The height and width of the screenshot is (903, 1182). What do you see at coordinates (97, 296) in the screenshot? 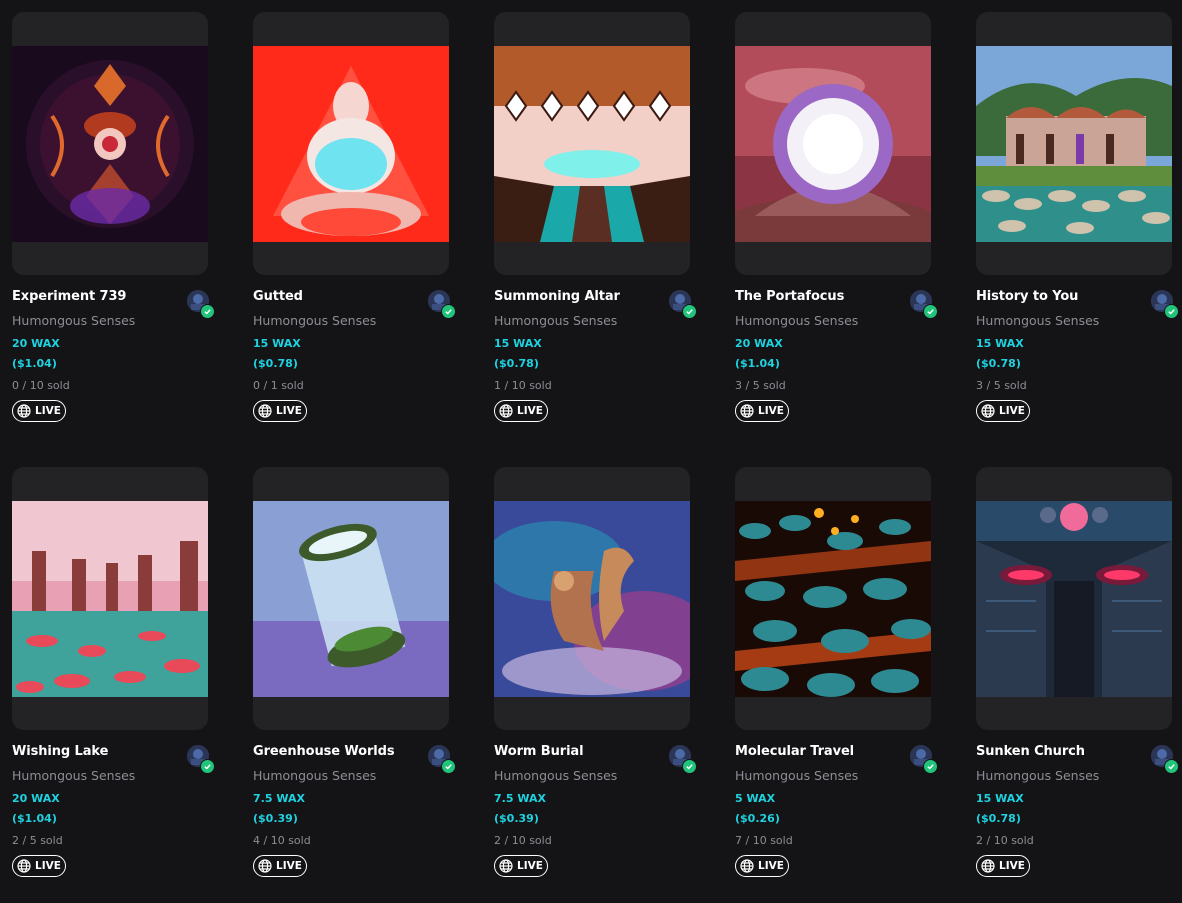
I see `nft-title: Experiment 739` at bounding box center [97, 296].